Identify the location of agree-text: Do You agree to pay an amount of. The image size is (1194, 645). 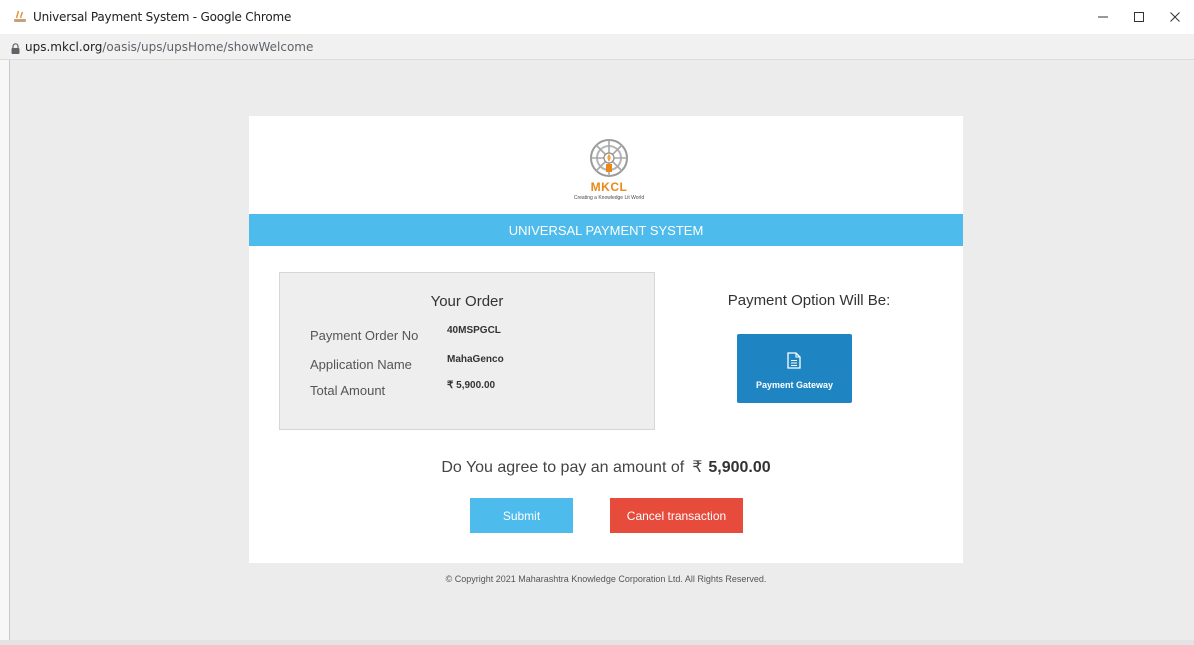
(563, 467).